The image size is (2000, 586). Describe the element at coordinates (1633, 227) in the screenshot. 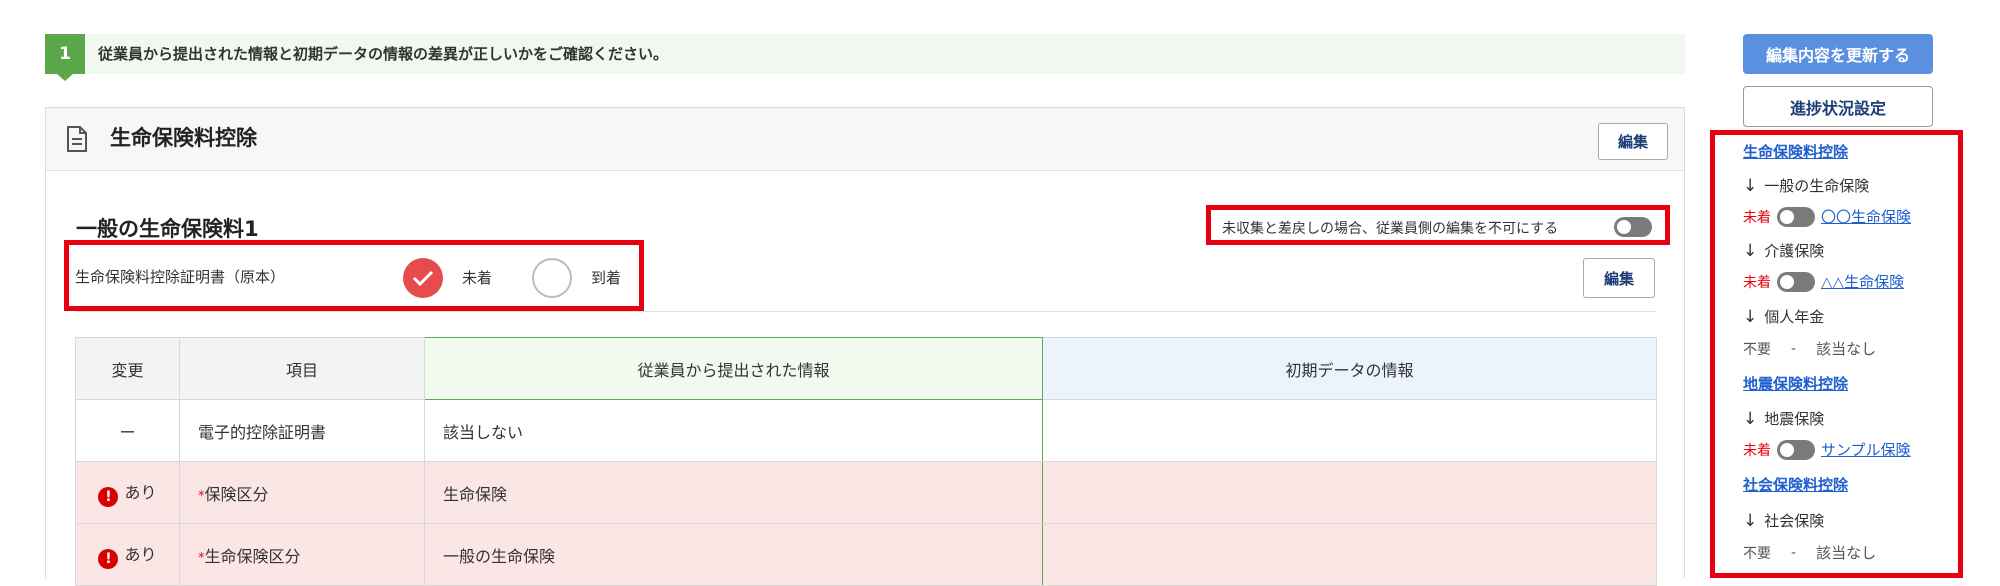

I see `lock-toggle-switch` at that location.